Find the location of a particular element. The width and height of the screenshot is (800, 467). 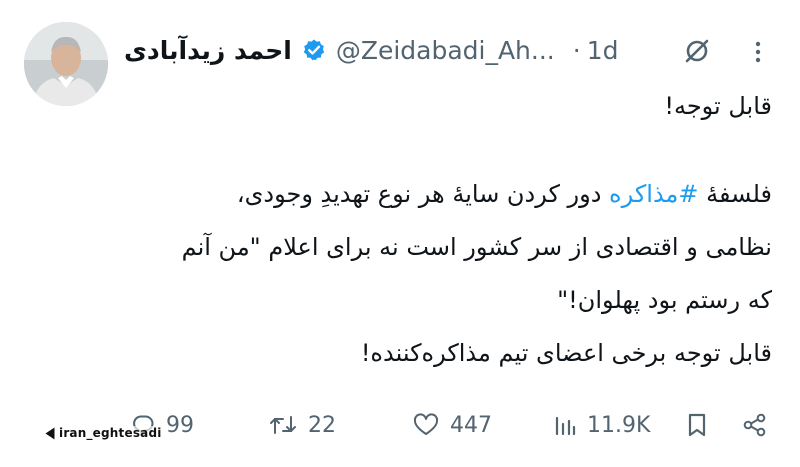

share-button is located at coordinates (755, 425).